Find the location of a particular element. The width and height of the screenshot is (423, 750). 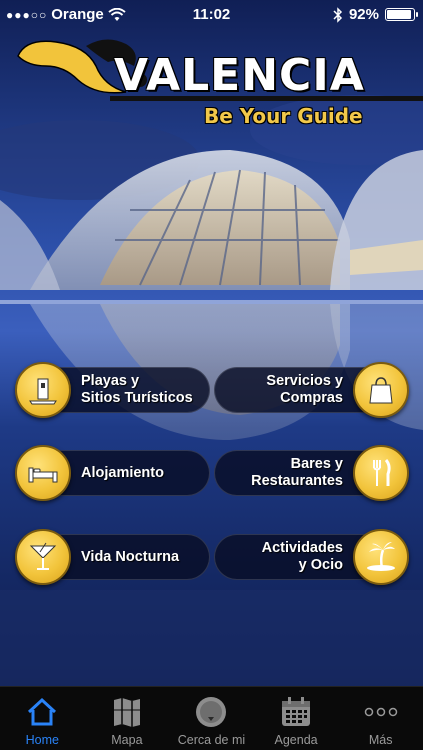

shopping-bag-icon is located at coordinates (381, 390).